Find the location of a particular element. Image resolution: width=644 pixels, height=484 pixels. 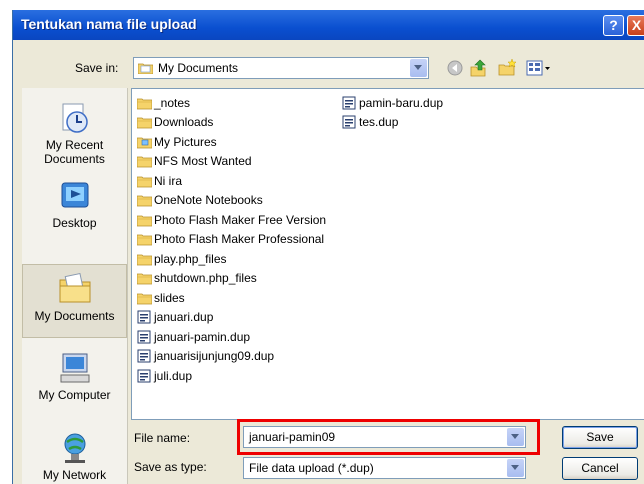

file-item: tes.dup is located at coordinates (392, 123).